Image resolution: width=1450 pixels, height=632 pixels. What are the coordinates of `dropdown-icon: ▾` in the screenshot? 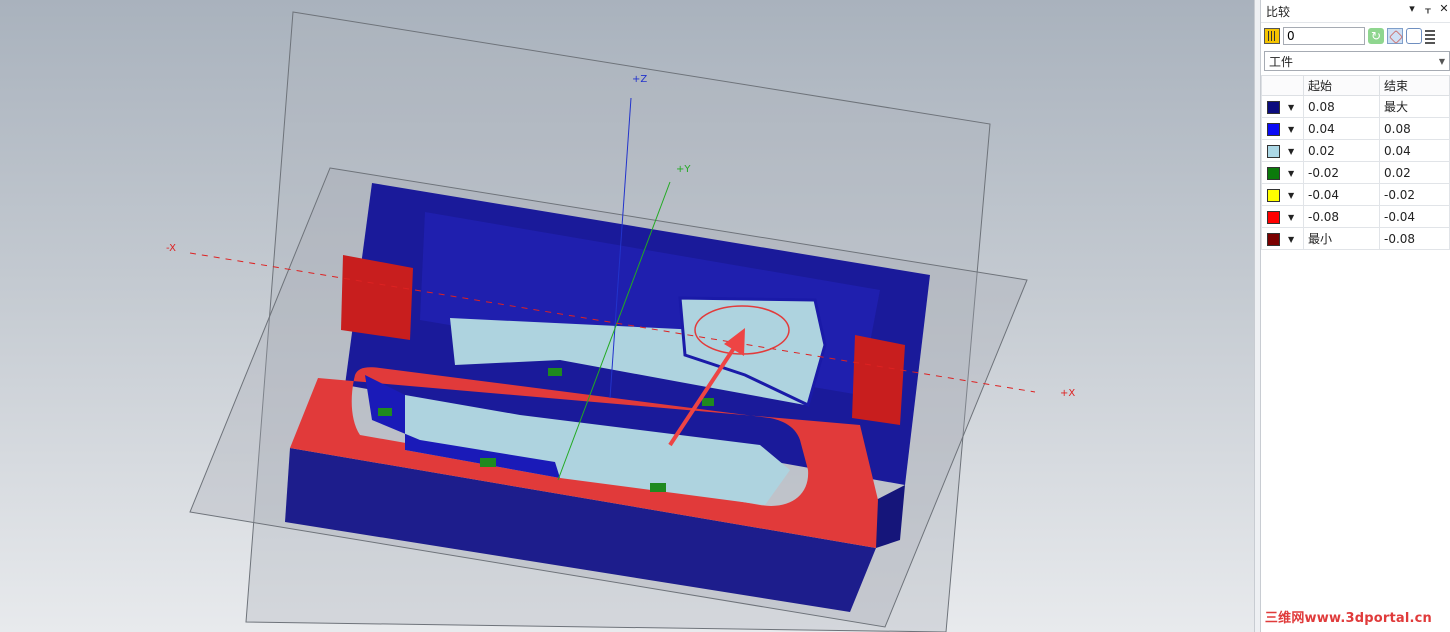 It's located at (1412, 8).